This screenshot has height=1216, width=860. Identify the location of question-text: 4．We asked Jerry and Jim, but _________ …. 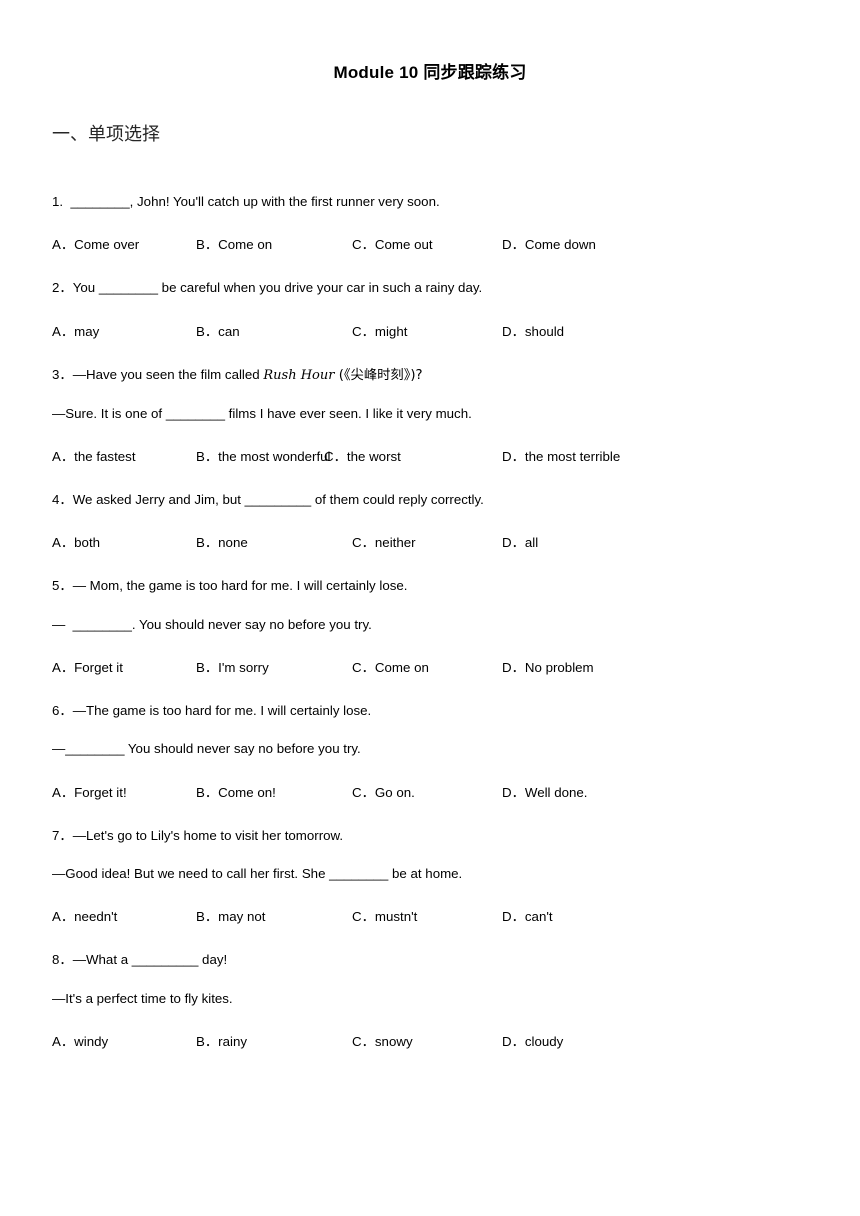
(268, 500).